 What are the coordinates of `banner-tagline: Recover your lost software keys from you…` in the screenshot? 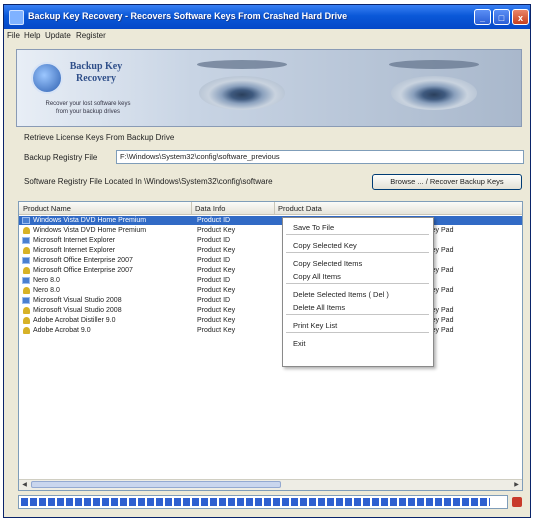 It's located at (88, 108).